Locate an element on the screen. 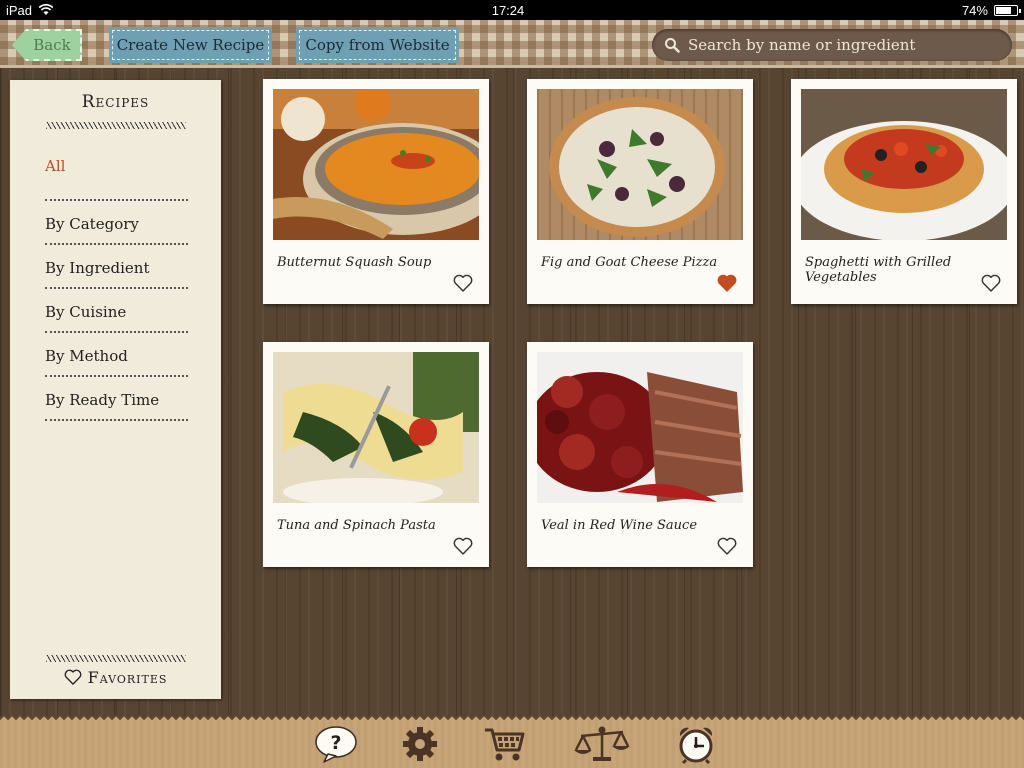  bottom-toolbar: ? is located at coordinates (512, 742).